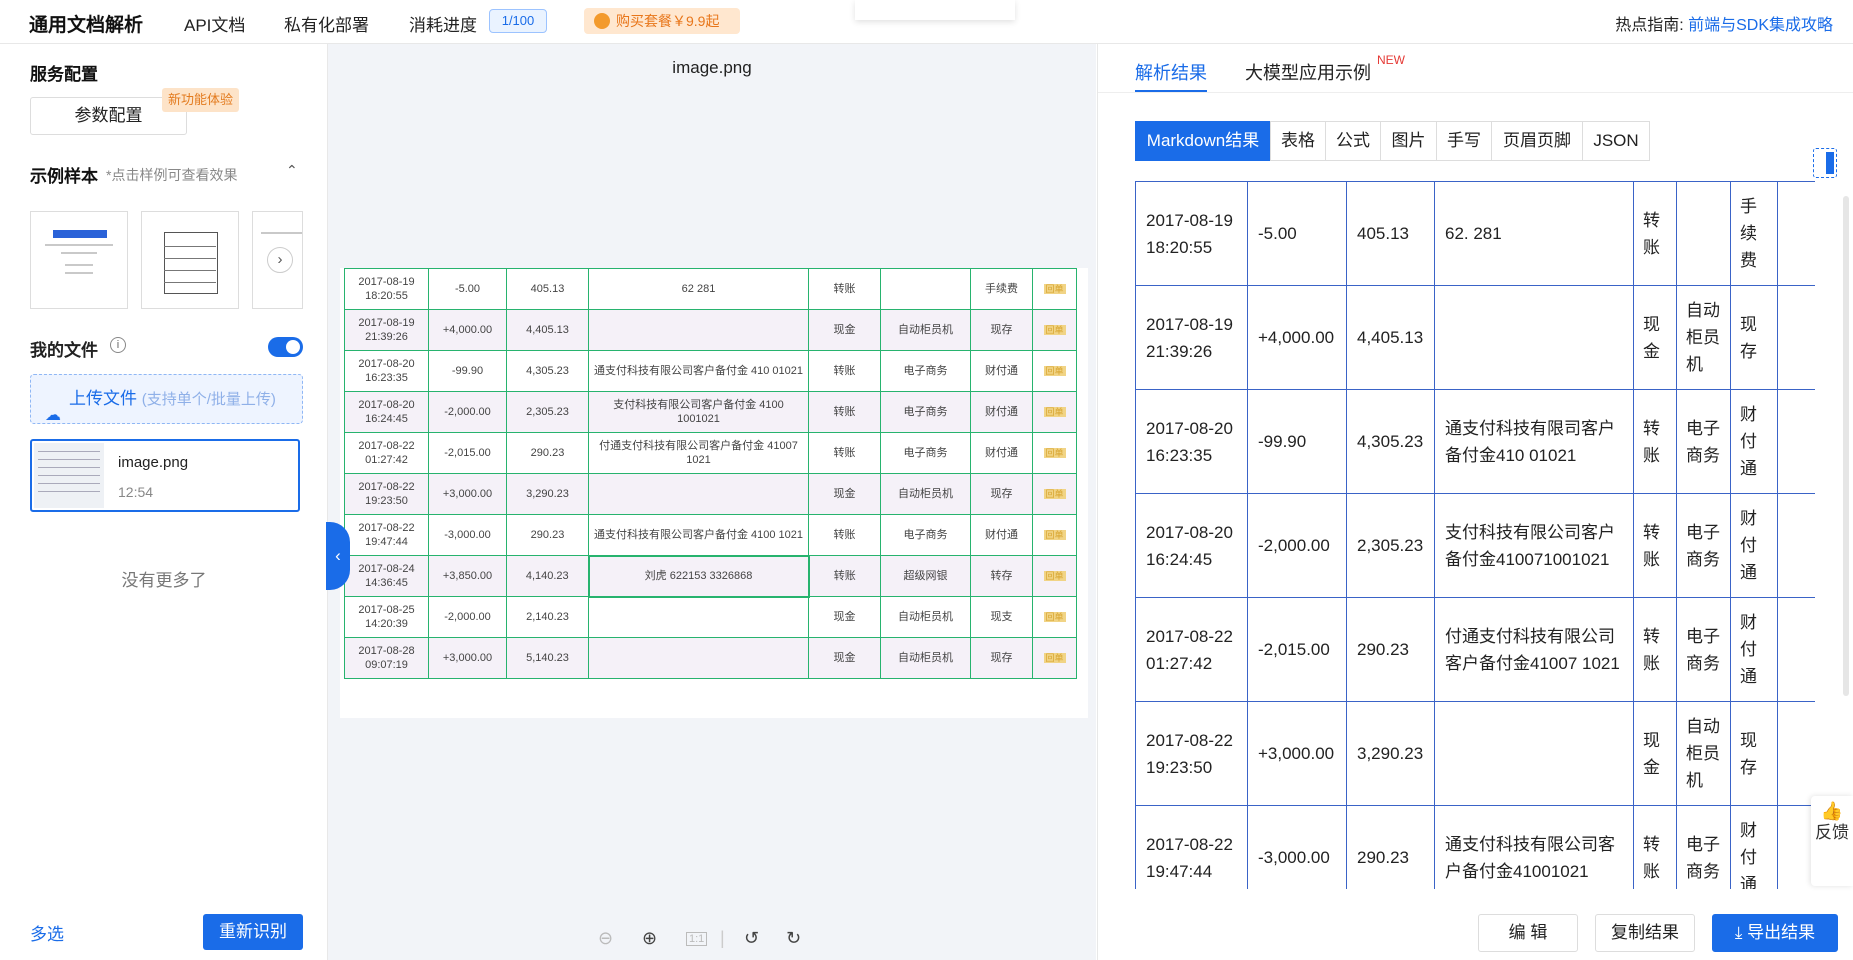  What do you see at coordinates (1796, 649) in the screenshot?
I see `result-cell-empty` at bounding box center [1796, 649].